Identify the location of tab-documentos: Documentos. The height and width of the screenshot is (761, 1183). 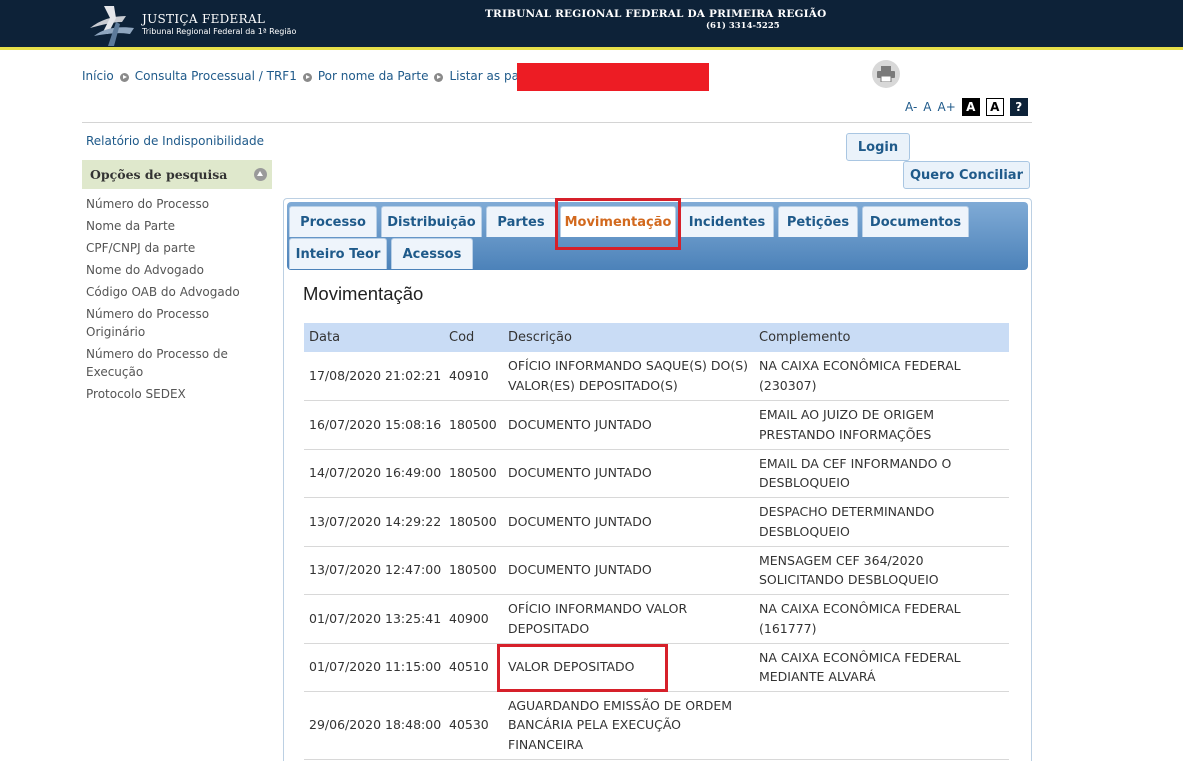
(915, 221).